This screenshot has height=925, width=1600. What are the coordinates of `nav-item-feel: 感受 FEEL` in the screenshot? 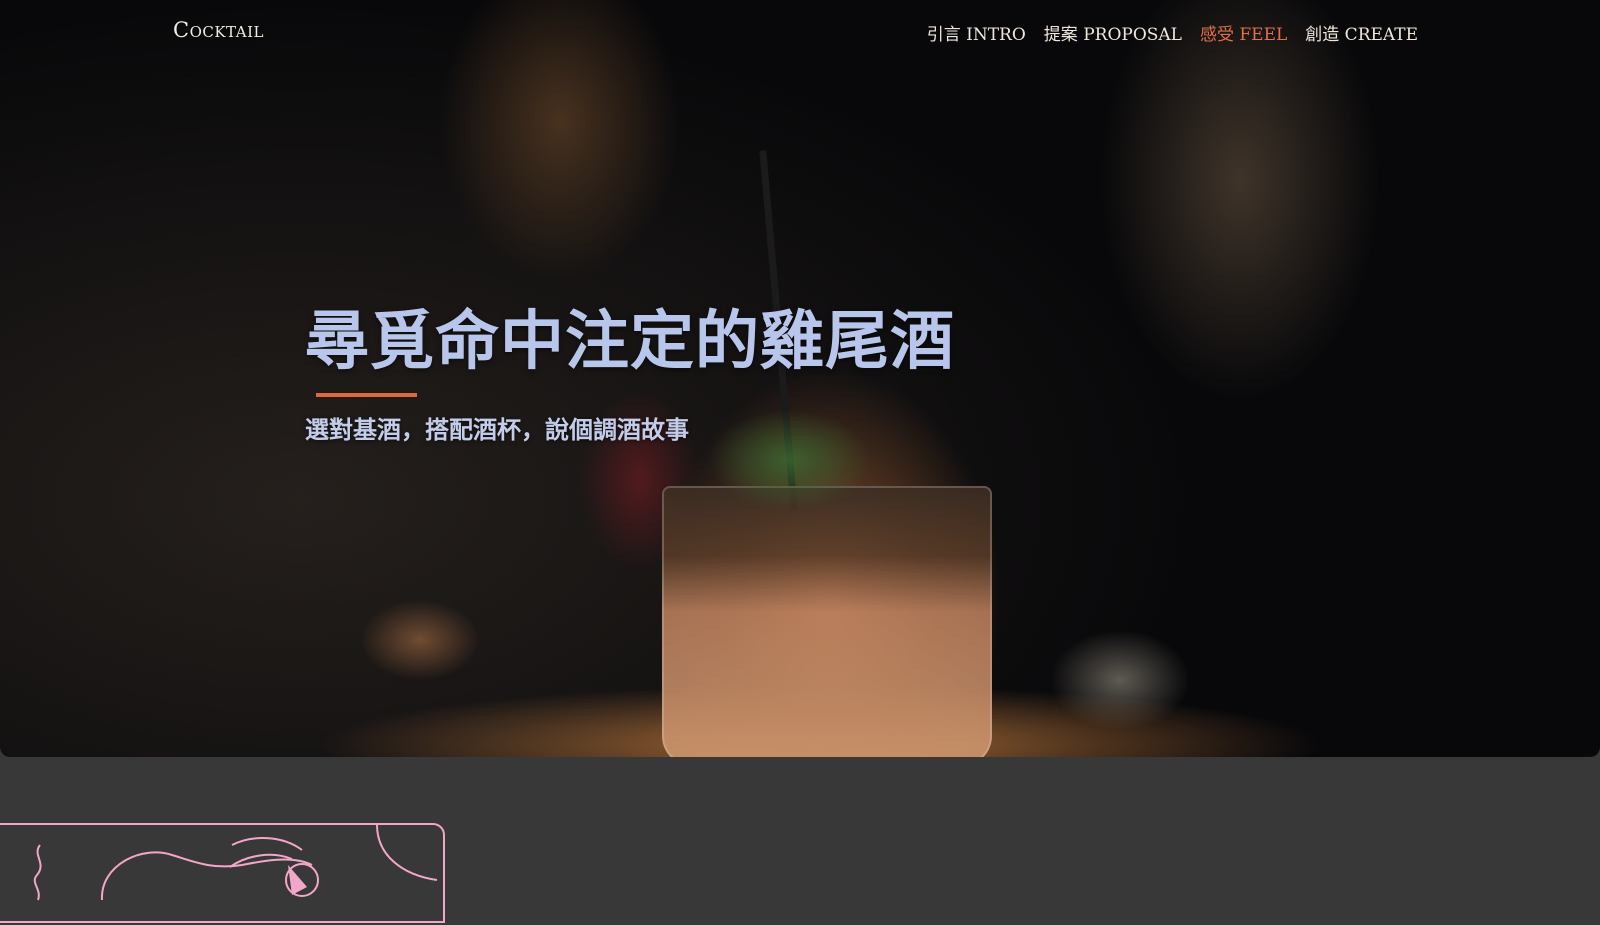 It's located at (1243, 32).